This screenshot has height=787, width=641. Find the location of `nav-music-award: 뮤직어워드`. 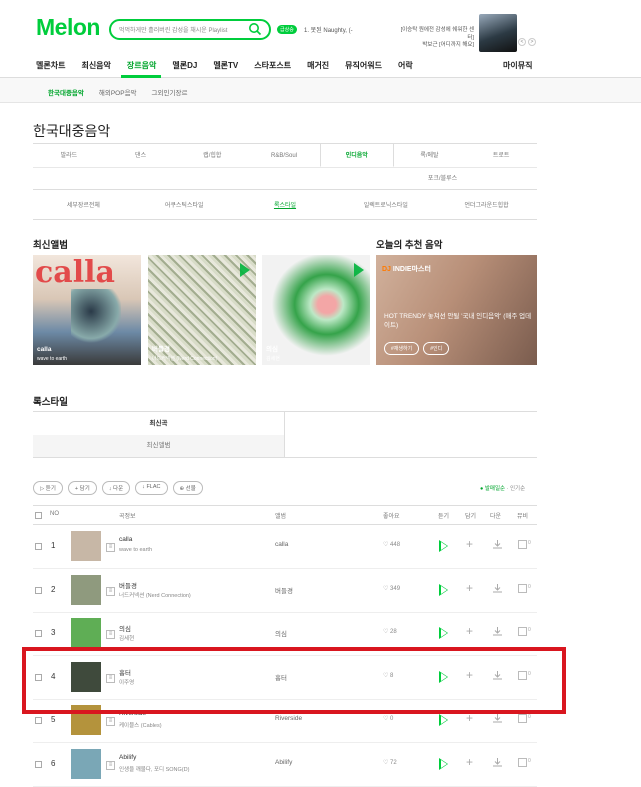

nav-music-award: 뮤직어워드 is located at coordinates (363, 65).